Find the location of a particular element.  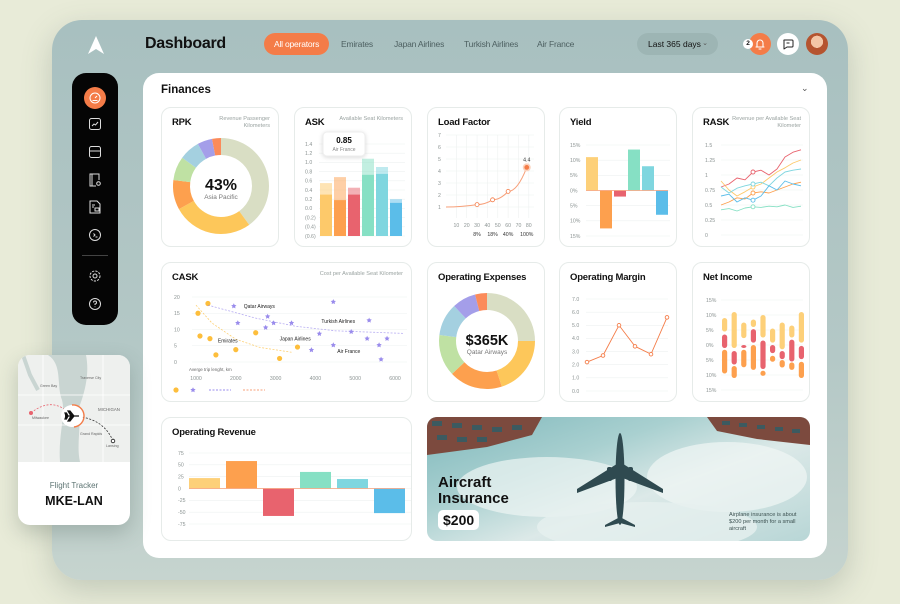

tooltip-label: Air France is located at coordinates (343, 150).